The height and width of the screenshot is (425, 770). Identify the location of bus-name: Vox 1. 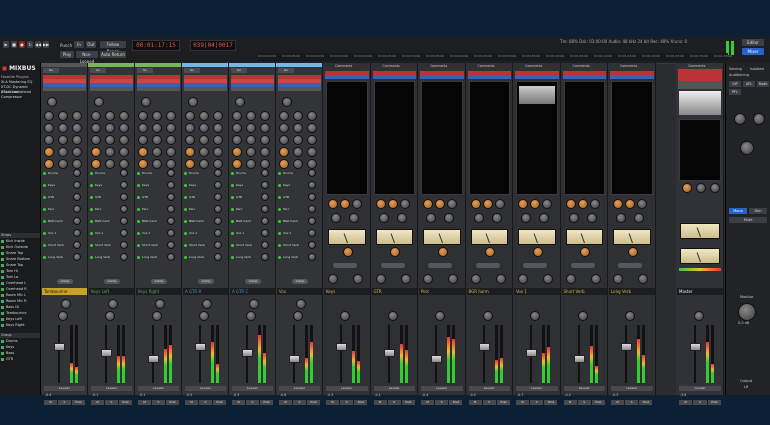
(537, 291).